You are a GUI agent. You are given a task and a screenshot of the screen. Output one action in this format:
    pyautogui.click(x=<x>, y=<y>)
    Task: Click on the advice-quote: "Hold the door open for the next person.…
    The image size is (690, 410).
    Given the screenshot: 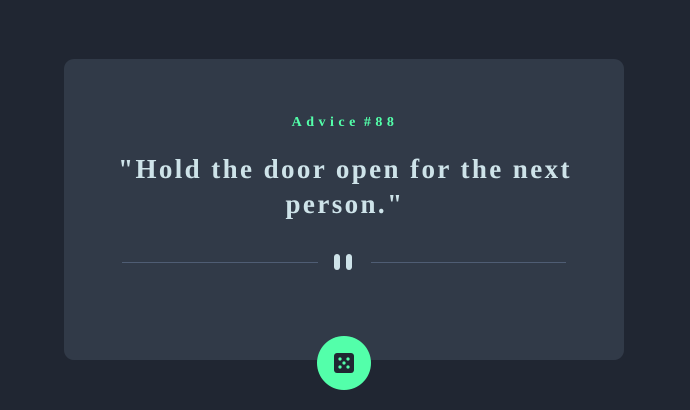 What is the action you would take?
    pyautogui.click(x=345, y=186)
    